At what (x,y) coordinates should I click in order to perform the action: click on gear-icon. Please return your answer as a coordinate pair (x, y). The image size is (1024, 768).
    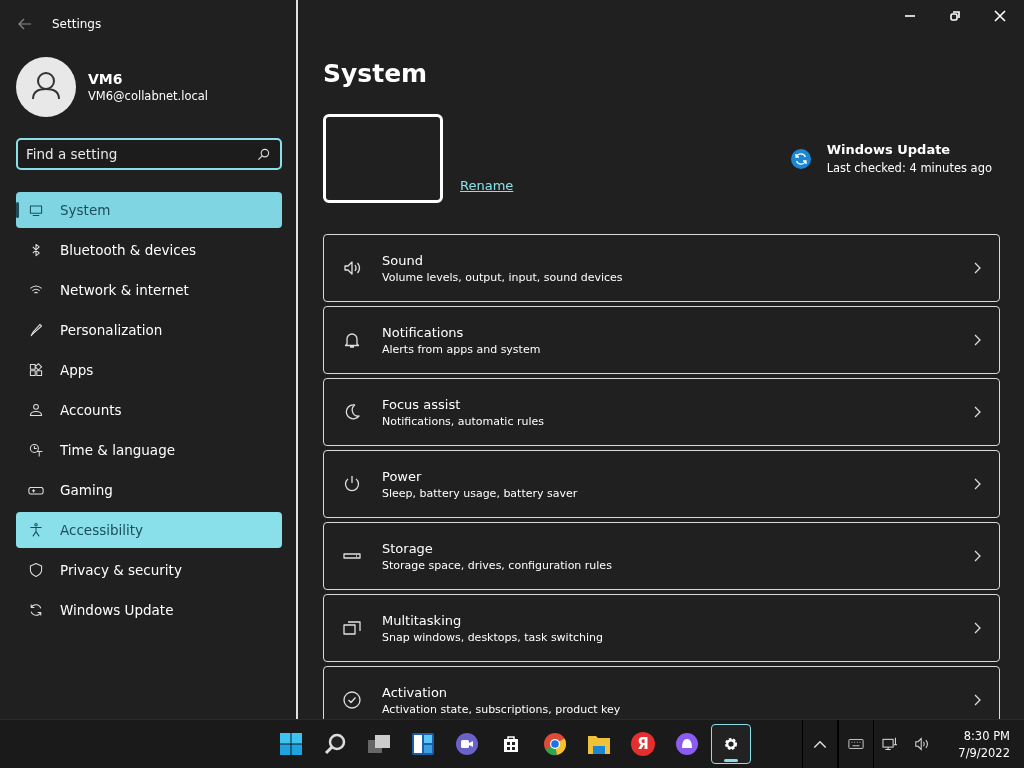
    Looking at the image, I should click on (731, 744).